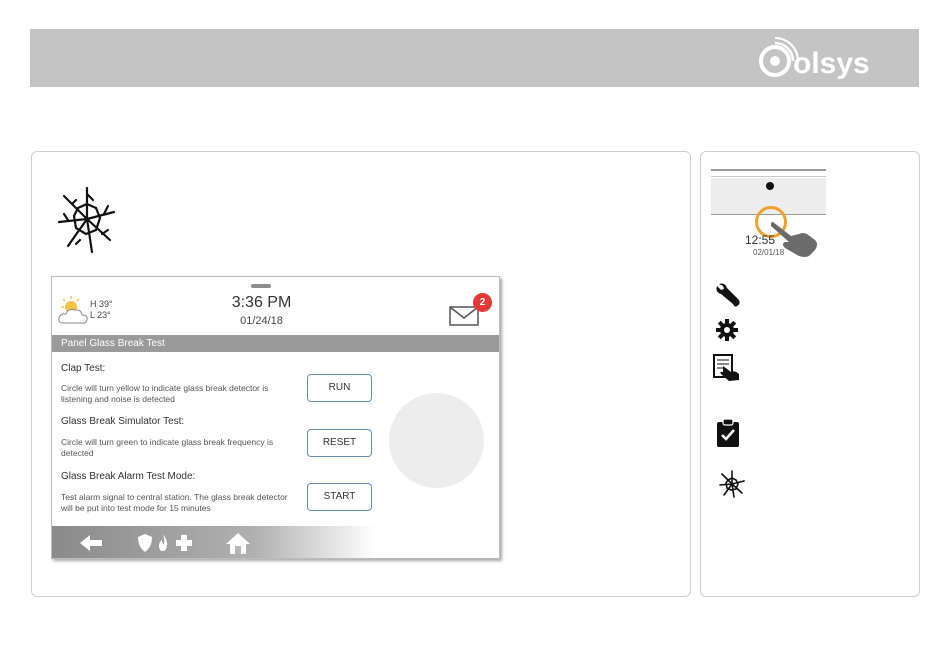 The image size is (950, 653). Describe the element at coordinates (728, 432) in the screenshot. I see `clipboard-check-icon` at that location.